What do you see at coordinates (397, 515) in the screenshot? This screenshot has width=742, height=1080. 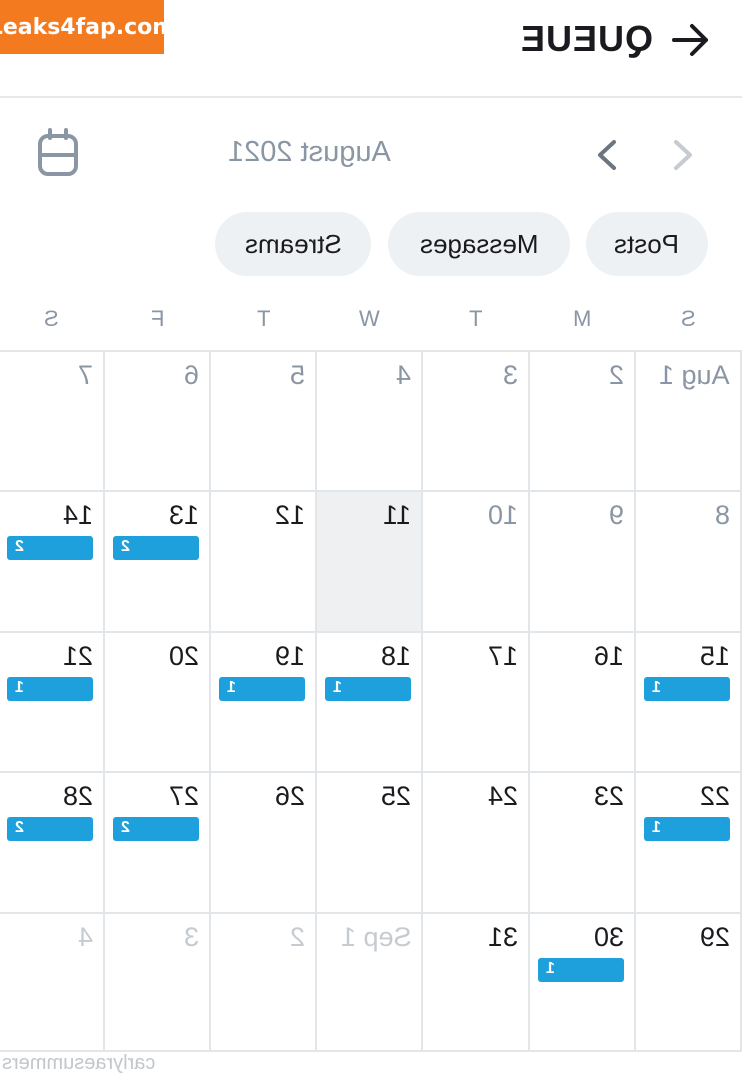 I see `day-number: 11` at bounding box center [397, 515].